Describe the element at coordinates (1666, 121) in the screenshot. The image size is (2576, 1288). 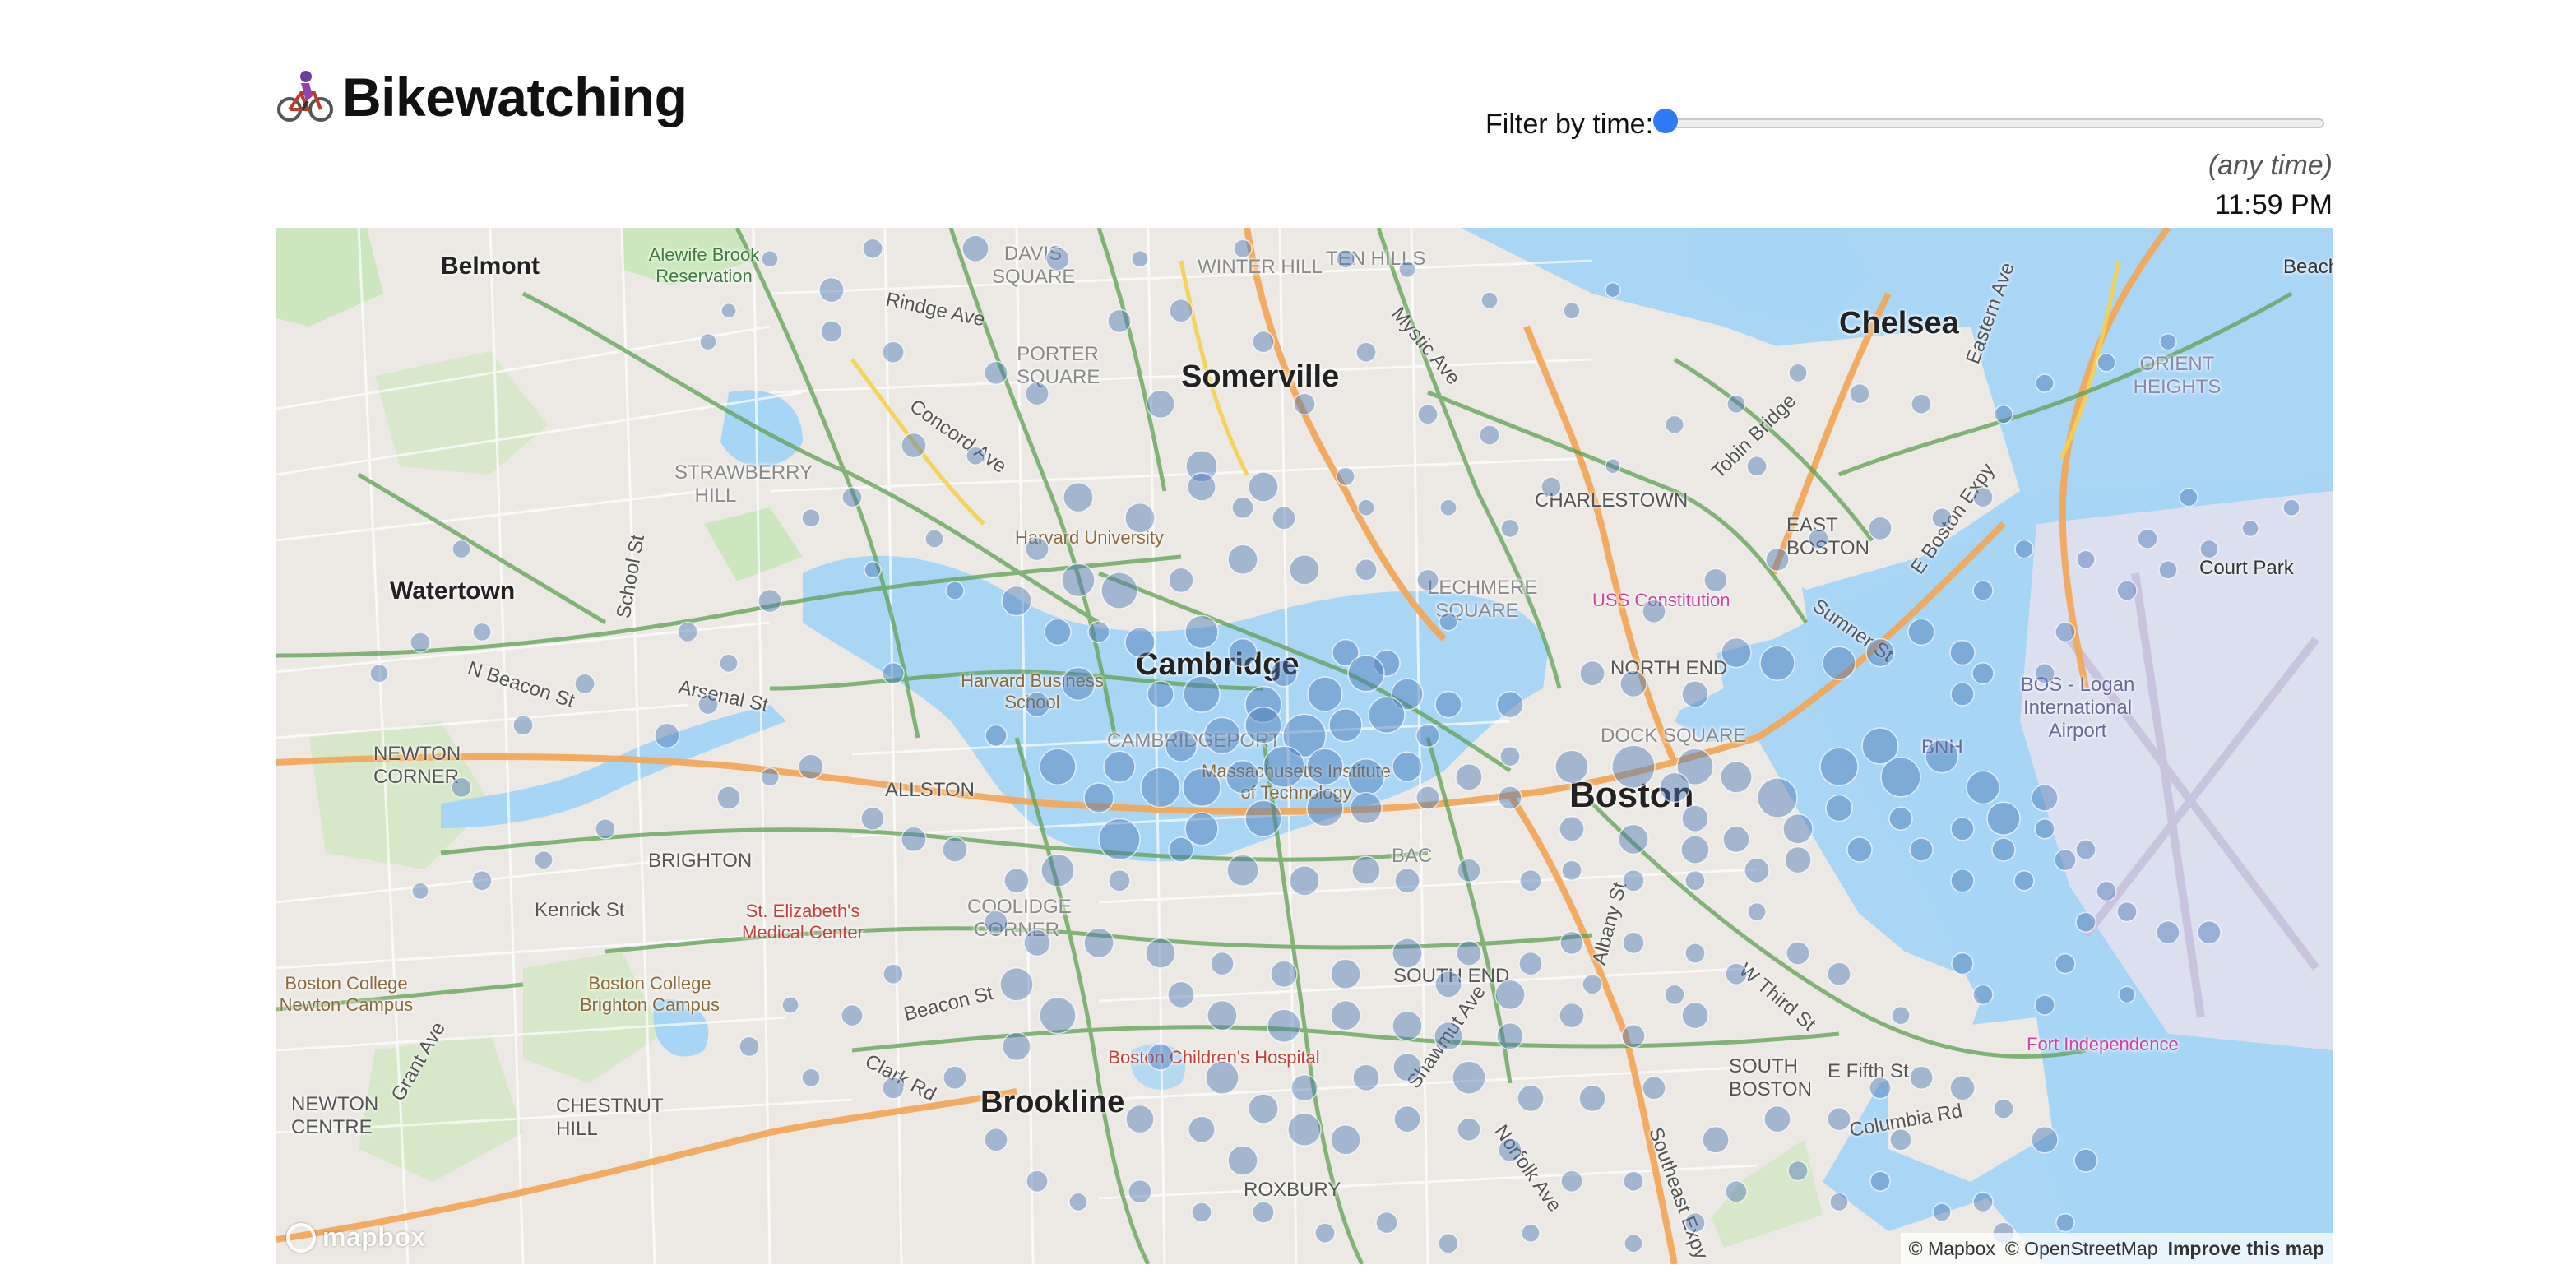
I see `time-slider-thumb` at that location.